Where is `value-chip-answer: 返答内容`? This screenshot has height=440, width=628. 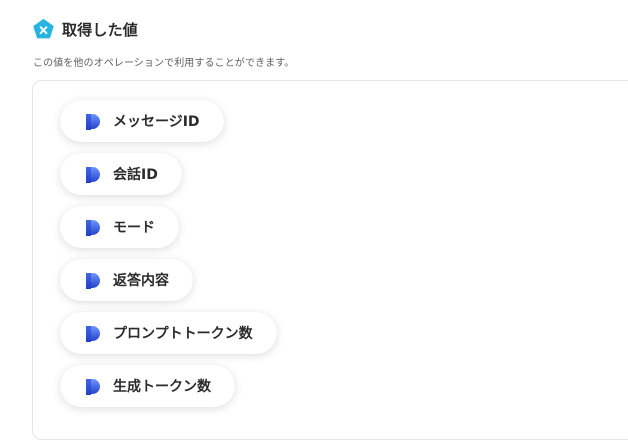 value-chip-answer: 返答内容 is located at coordinates (126, 280).